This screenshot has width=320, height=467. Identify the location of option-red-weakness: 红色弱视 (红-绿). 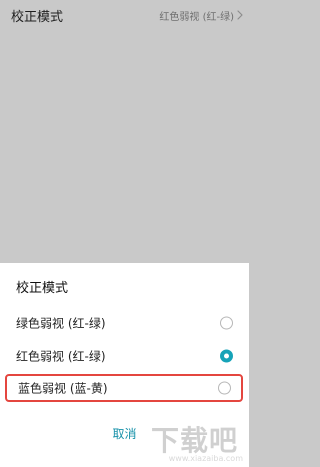
(124, 356).